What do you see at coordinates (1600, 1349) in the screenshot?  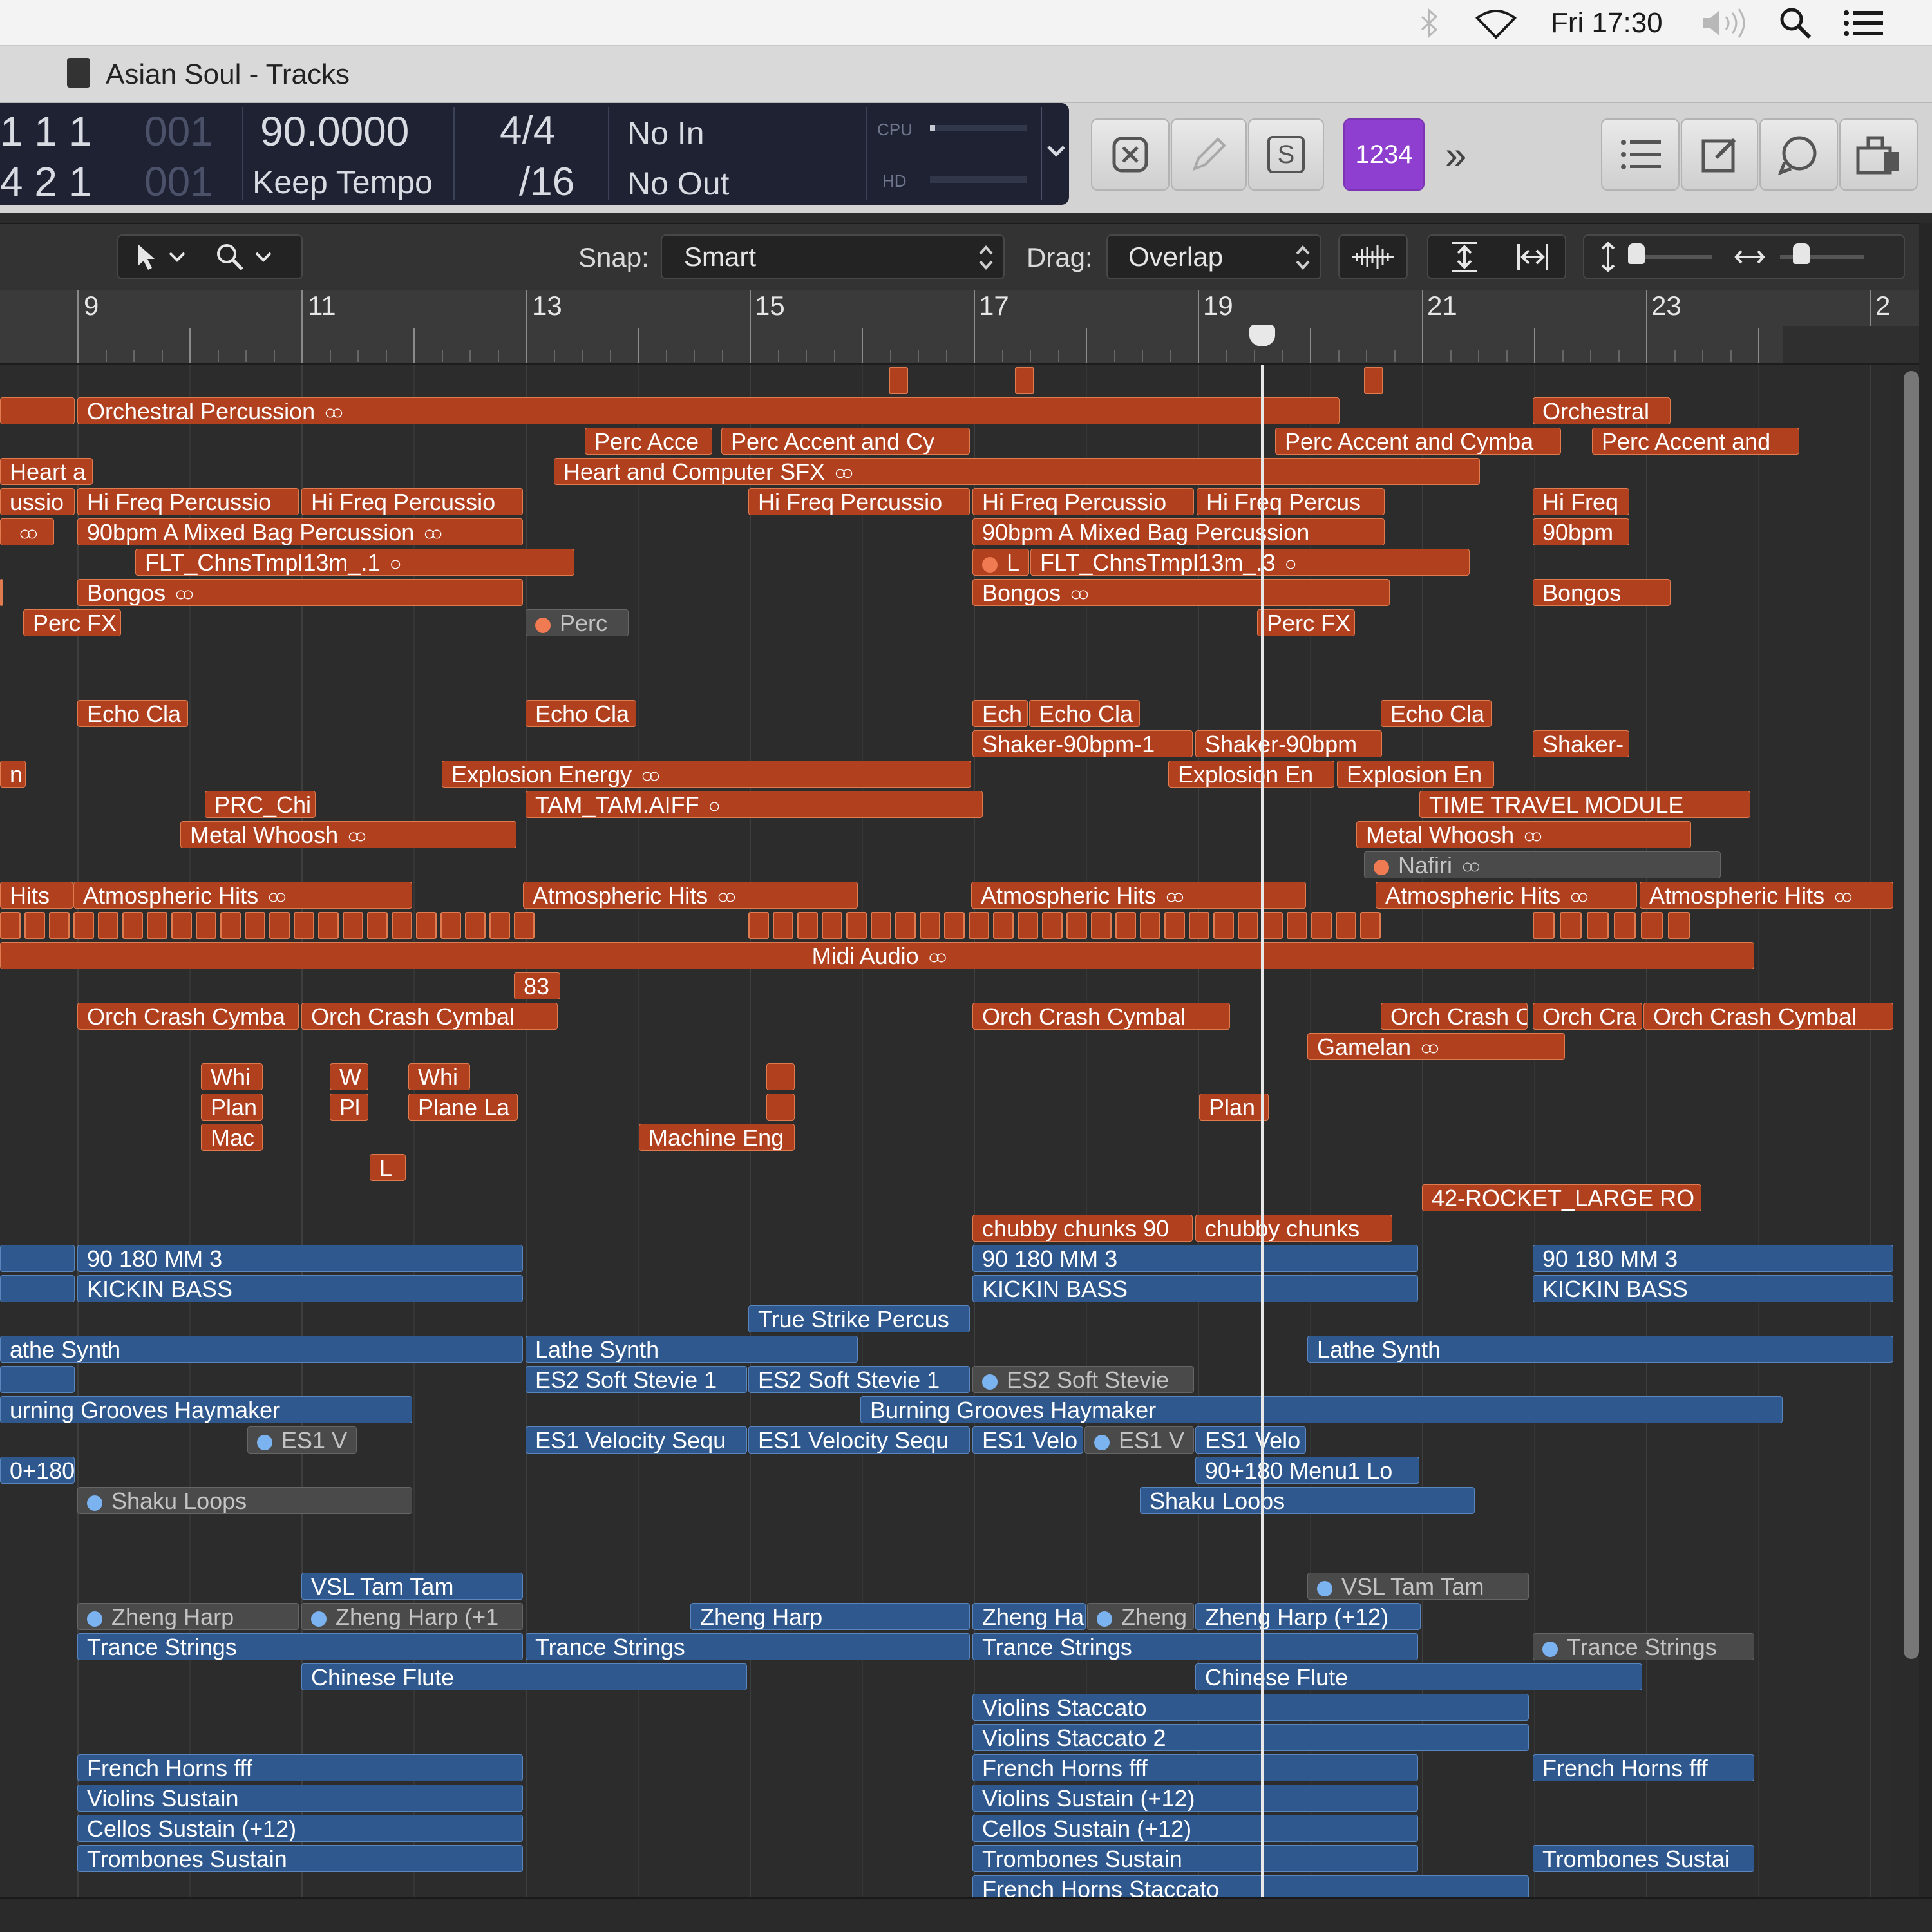 I see `region: Lathe Synth` at bounding box center [1600, 1349].